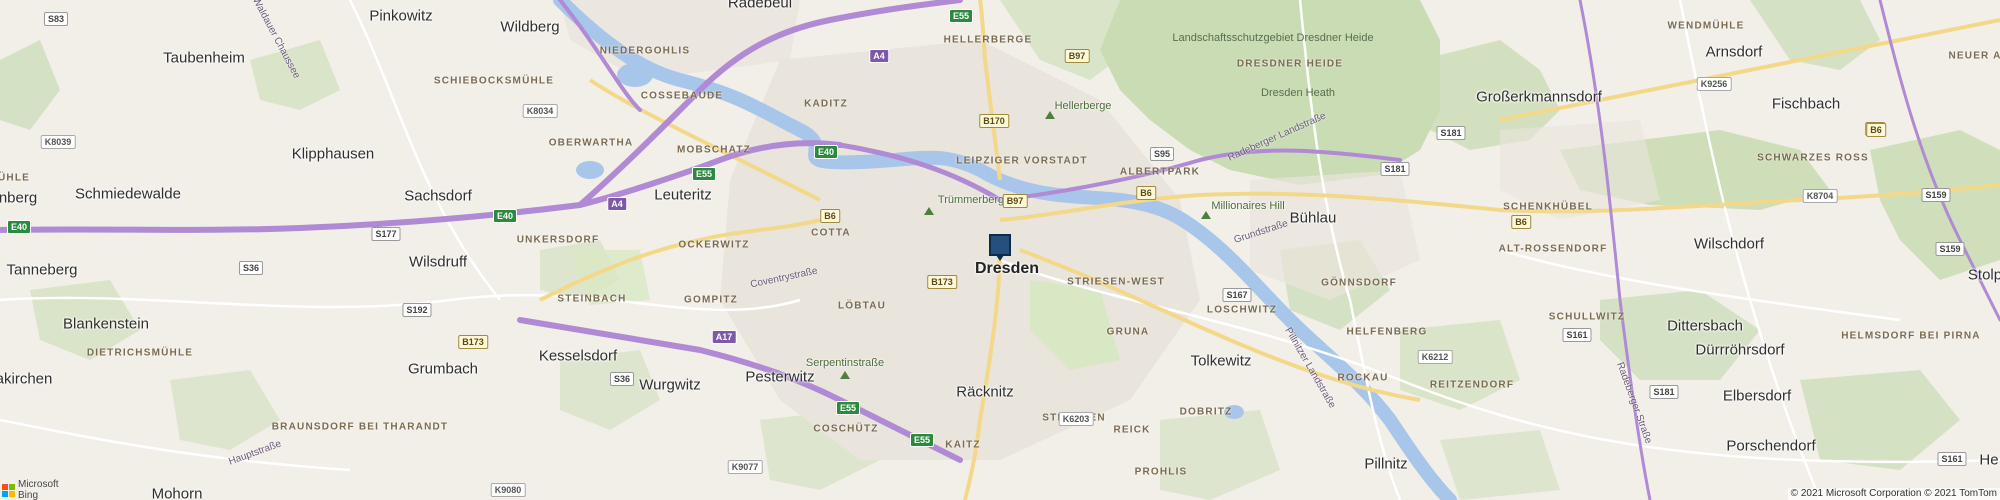 The height and width of the screenshot is (500, 2000). Describe the element at coordinates (1162, 154) in the screenshot. I see `road-shield: S95` at that location.